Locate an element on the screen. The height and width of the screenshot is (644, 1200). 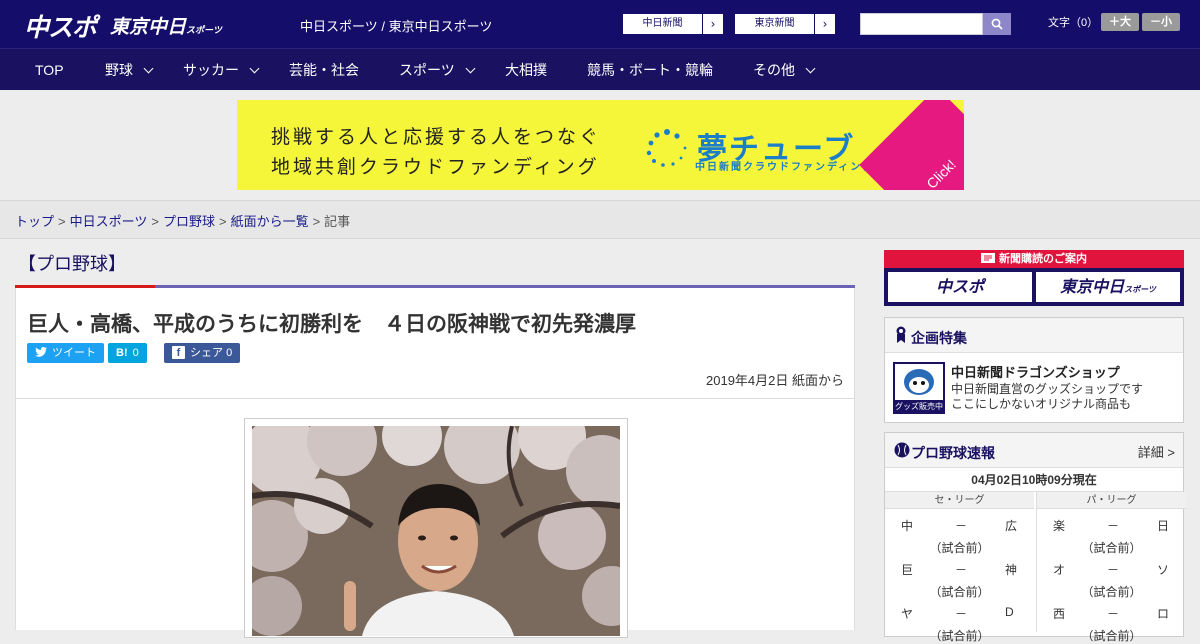
article-photo-frame is located at coordinates (436, 528).